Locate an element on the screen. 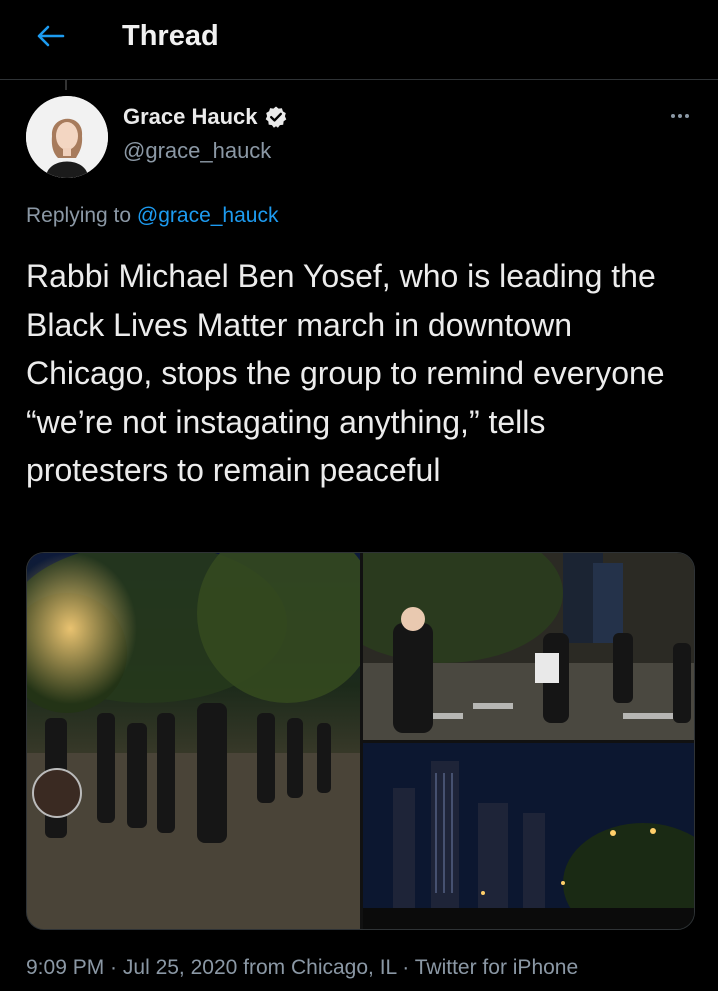  replying-to: Replying to @grace_hauck is located at coordinates (152, 216).